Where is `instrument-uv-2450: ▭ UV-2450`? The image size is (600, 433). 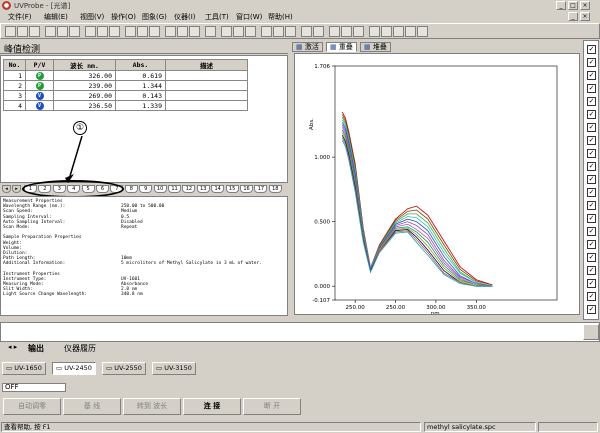 instrument-uv-2450: ▭ UV-2450 is located at coordinates (74, 368).